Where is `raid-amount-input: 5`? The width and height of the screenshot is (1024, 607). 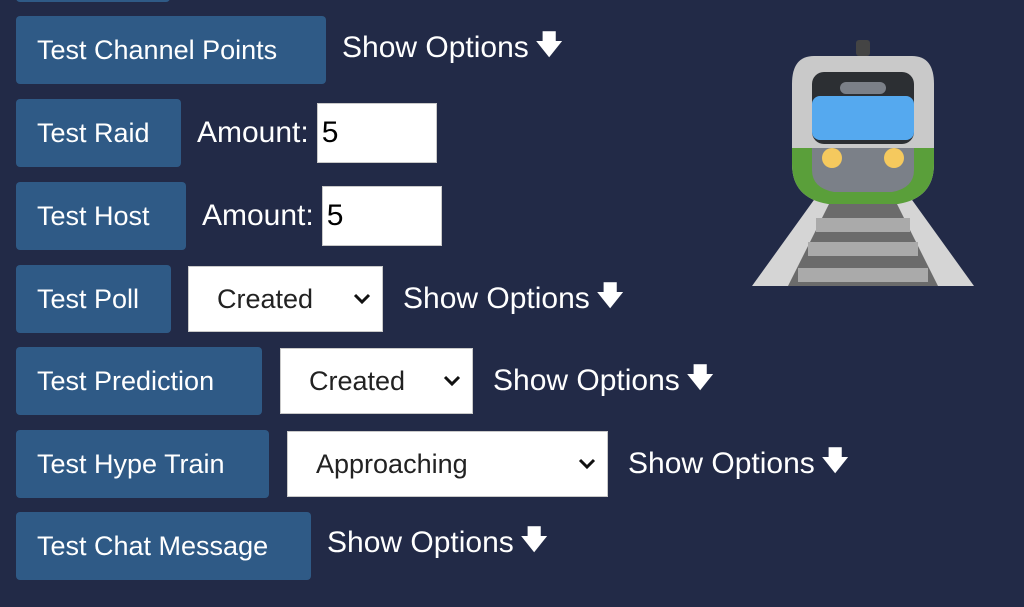 raid-amount-input: 5 is located at coordinates (376, 133).